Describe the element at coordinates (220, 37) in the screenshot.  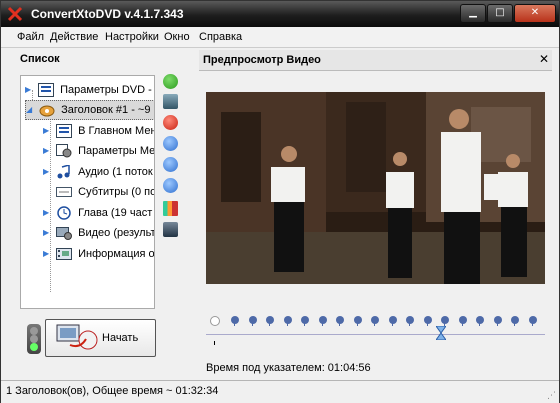
I see `menu-help: Справка` at that location.